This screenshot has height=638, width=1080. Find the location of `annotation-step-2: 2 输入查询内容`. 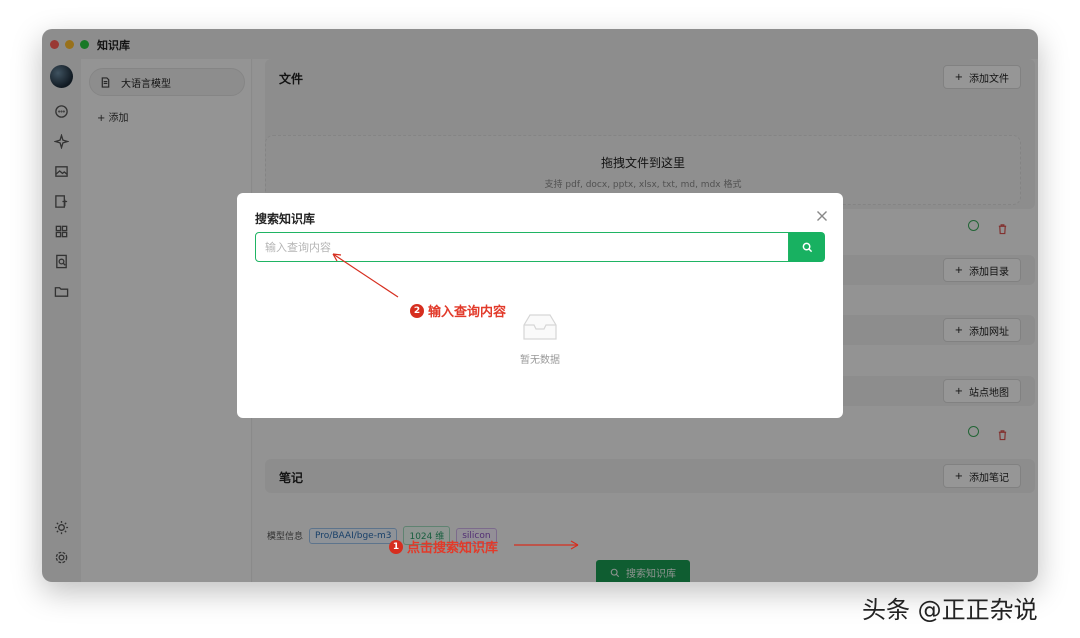

annotation-step-2: 2 输入查询内容 is located at coordinates (458, 310).